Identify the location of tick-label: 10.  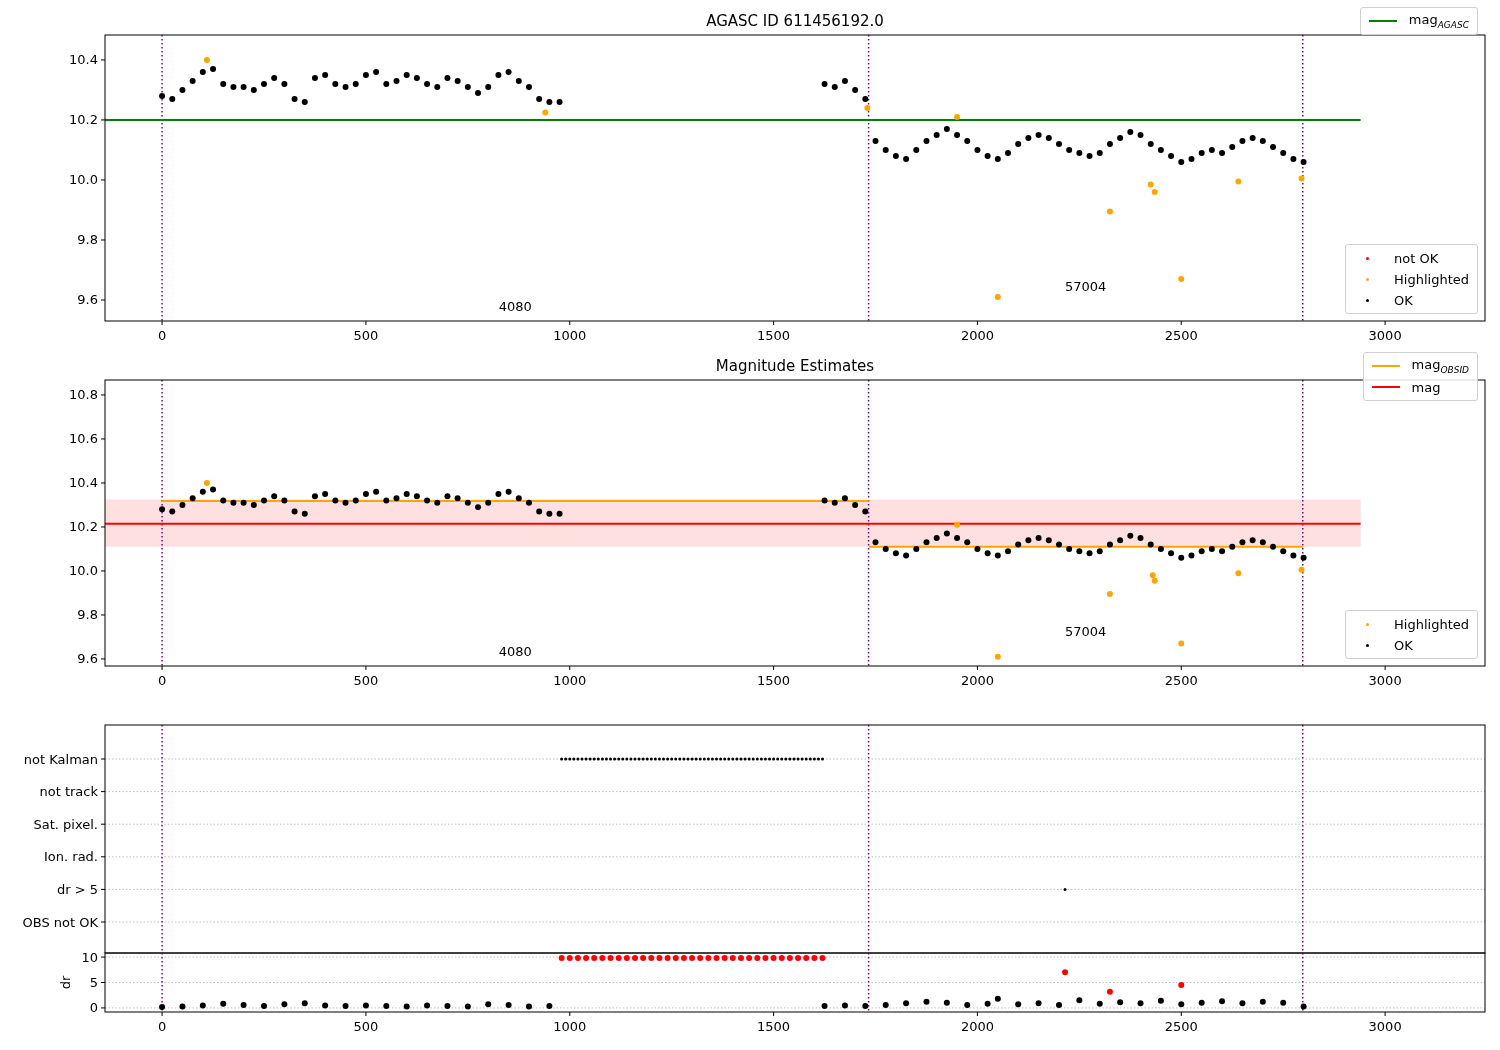
(89, 957).